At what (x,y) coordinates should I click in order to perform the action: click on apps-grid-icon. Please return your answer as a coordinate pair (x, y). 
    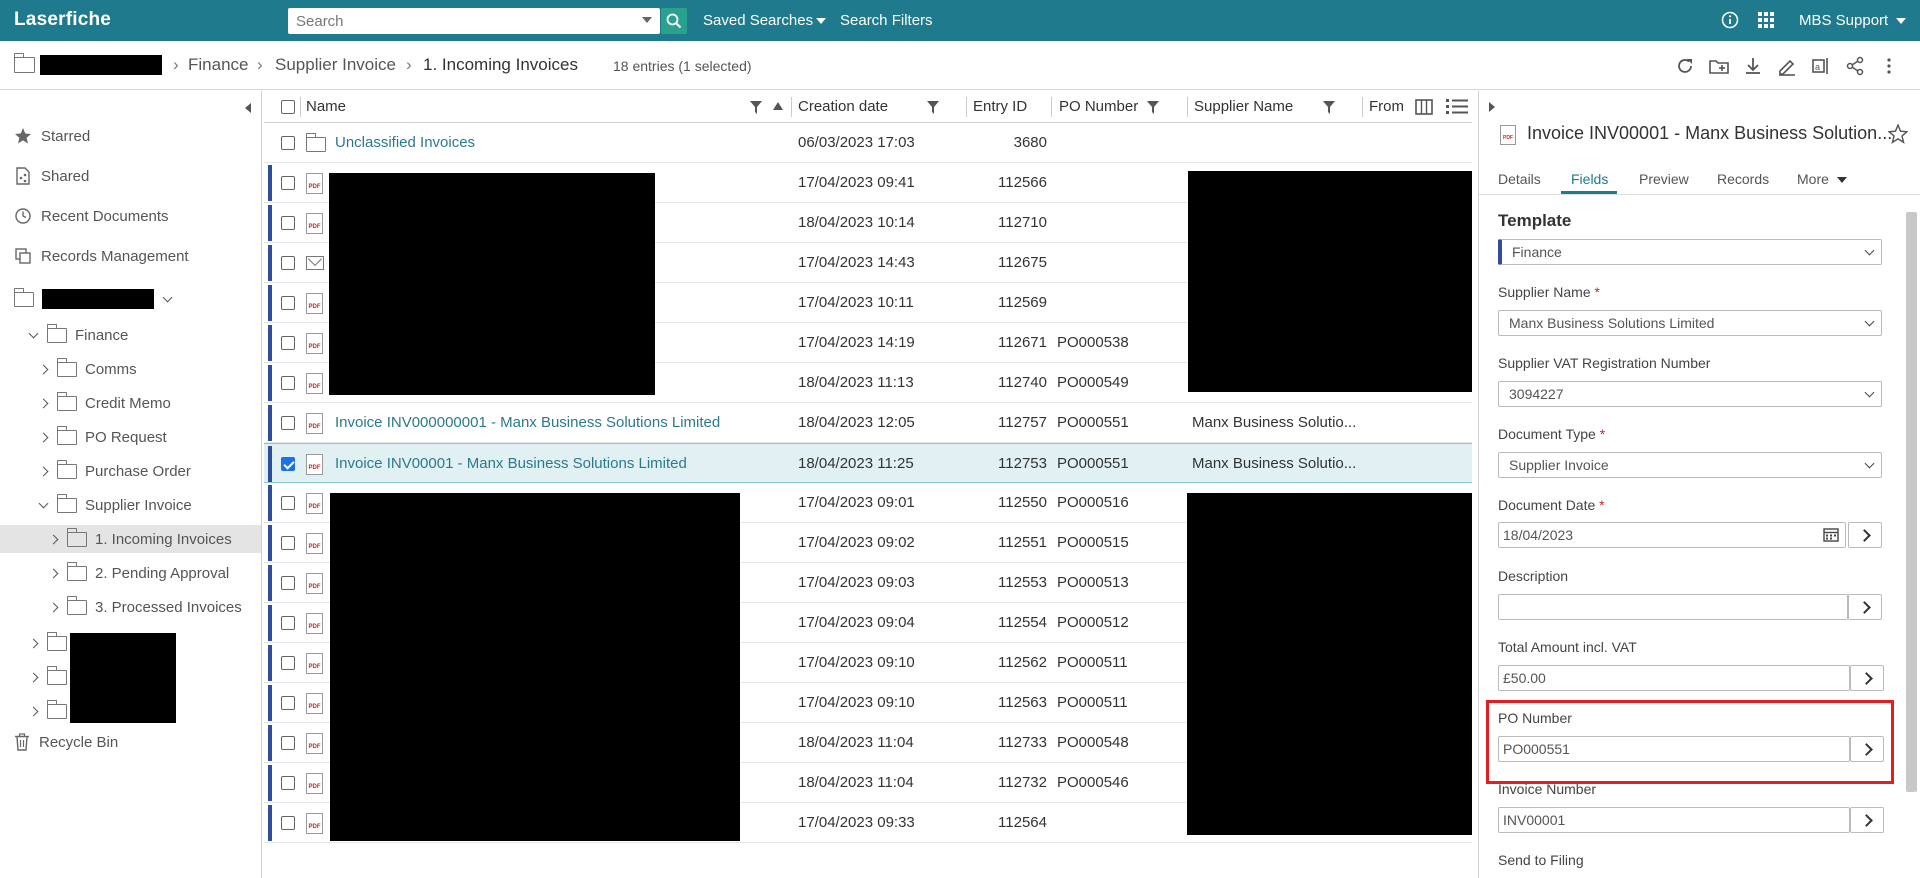
    Looking at the image, I should click on (1766, 20).